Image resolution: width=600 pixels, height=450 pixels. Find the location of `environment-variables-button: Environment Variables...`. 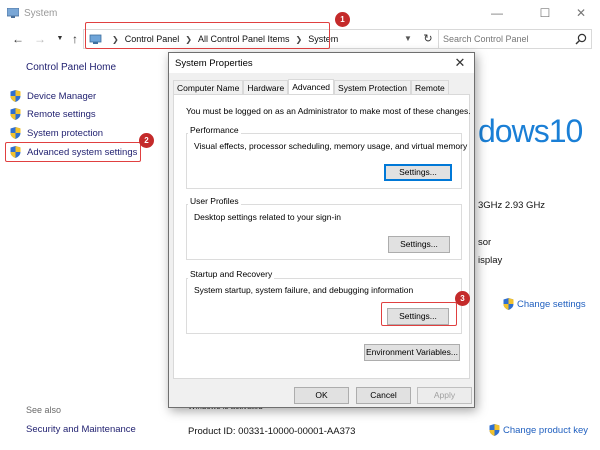

environment-variables-button: Environment Variables... is located at coordinates (412, 352).